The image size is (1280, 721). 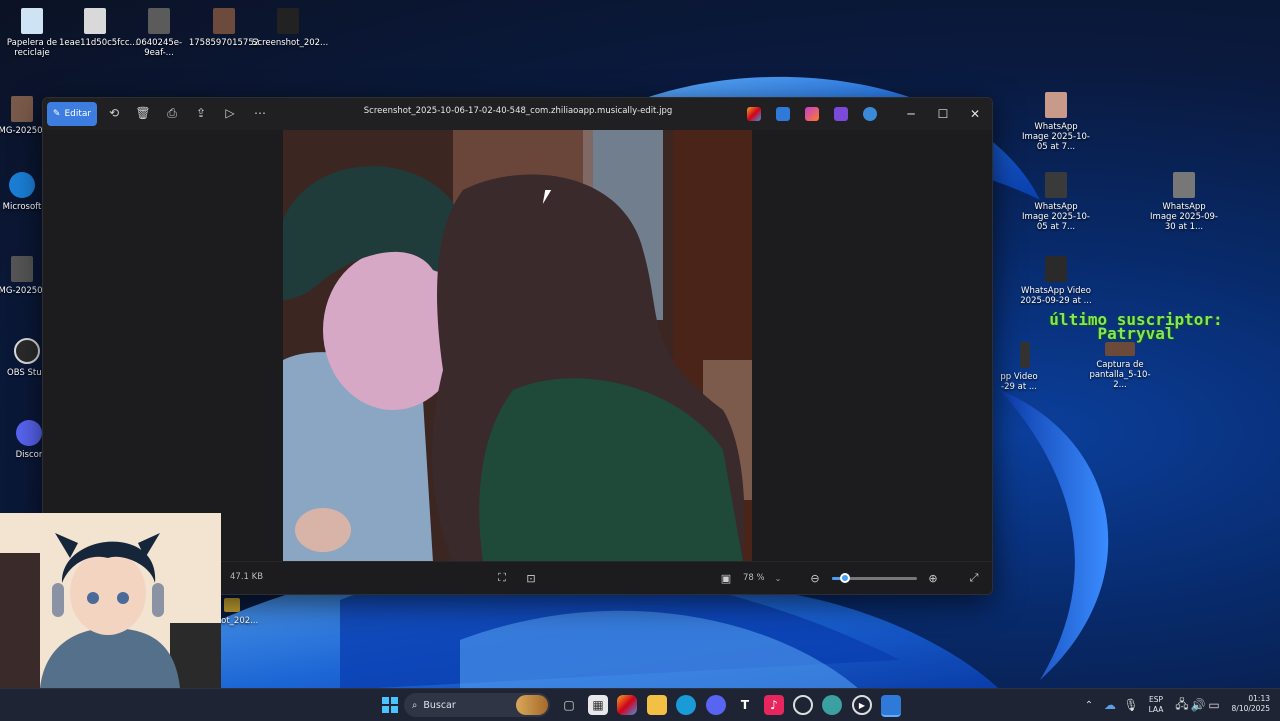 I want to click on edit-button: ✎ Editar, so click(x=72, y=114).